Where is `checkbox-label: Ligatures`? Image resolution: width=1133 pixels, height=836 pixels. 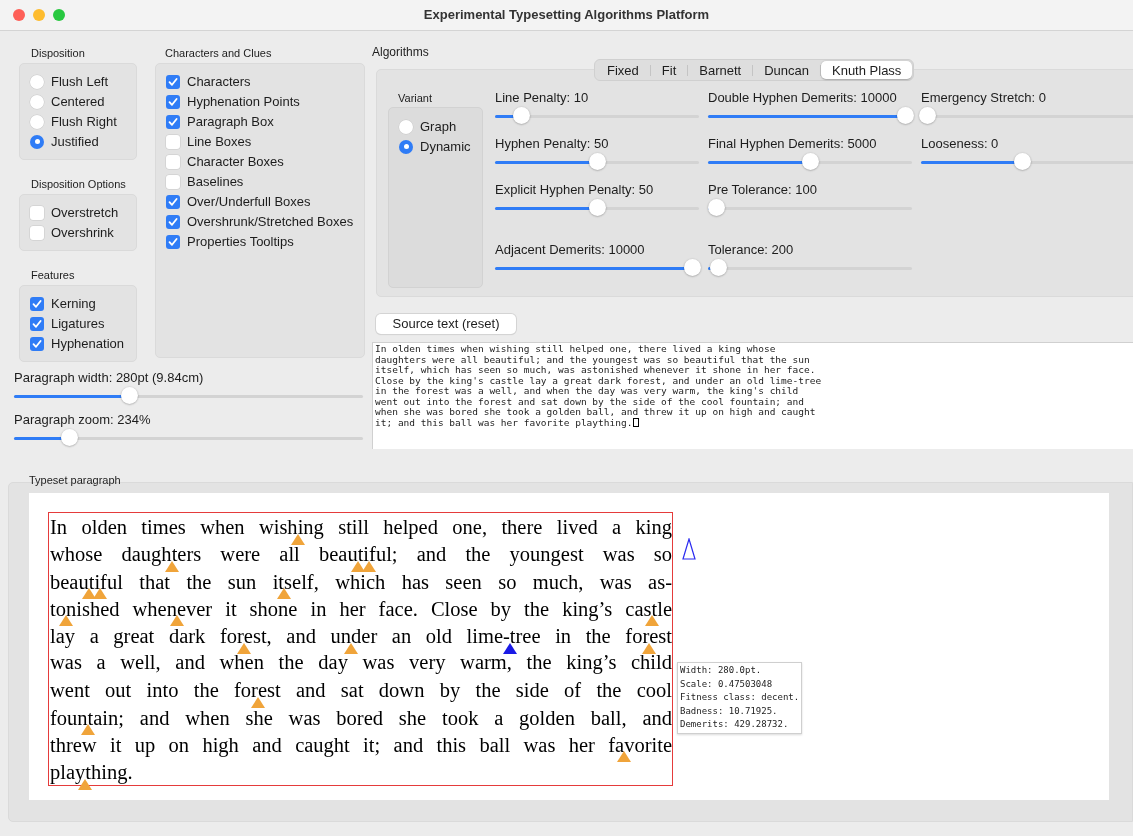
checkbox-label: Ligatures is located at coordinates (78, 323).